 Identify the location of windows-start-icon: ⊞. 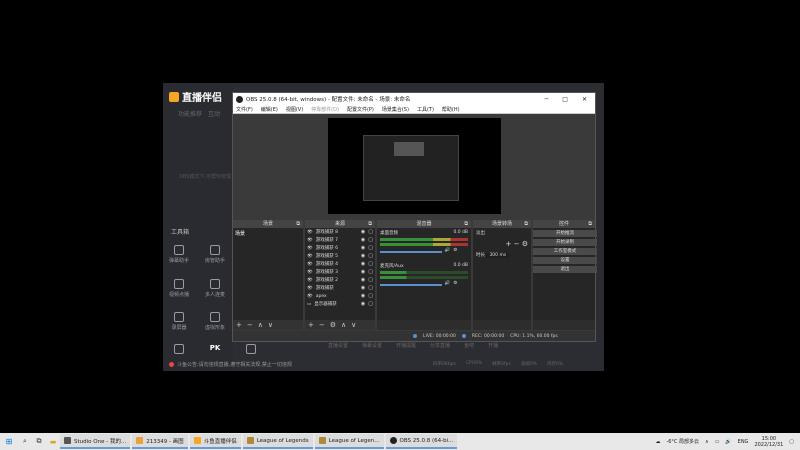
(9, 441).